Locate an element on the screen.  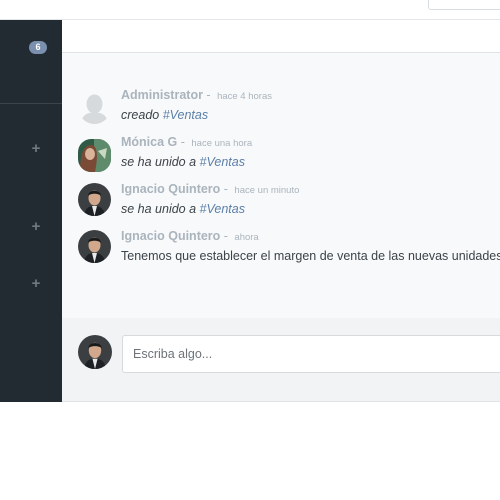
message-header: Mónica G - hace una hora is located at coordinates (187, 142).